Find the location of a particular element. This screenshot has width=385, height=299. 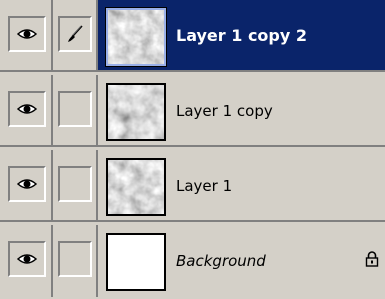

layer-name: Layer 1 is located at coordinates (204, 186).